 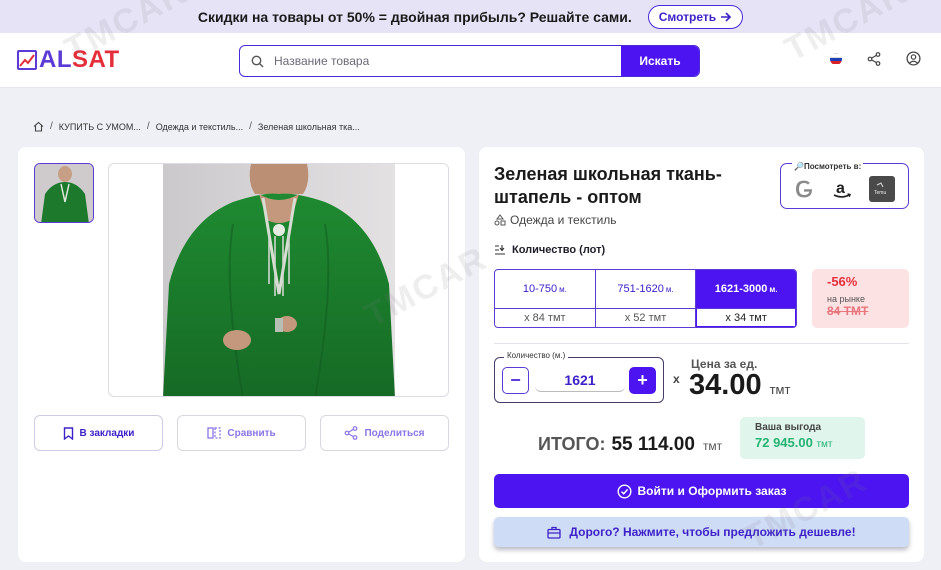 What do you see at coordinates (96, 59) in the screenshot?
I see `logo-text-sat: SAT` at bounding box center [96, 59].